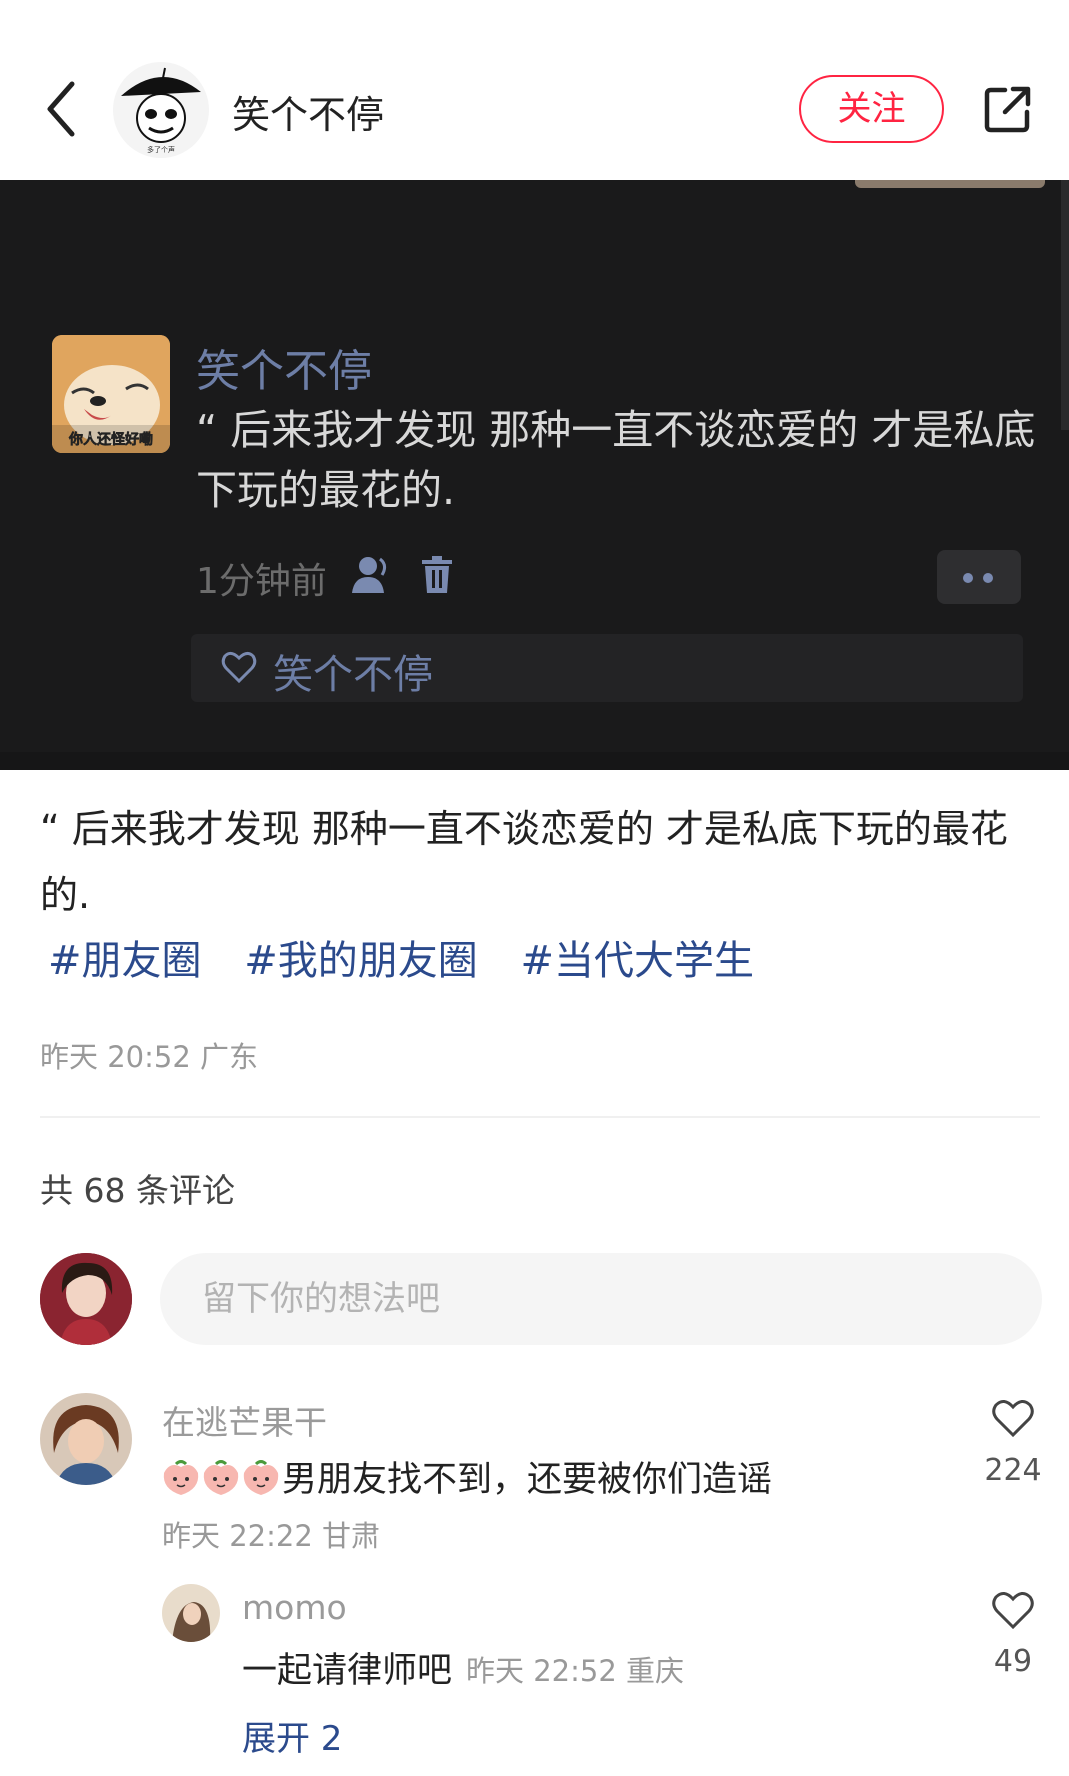  Describe the element at coordinates (284, 371) in the screenshot. I see `inner-author-name: 笑个不停` at that location.